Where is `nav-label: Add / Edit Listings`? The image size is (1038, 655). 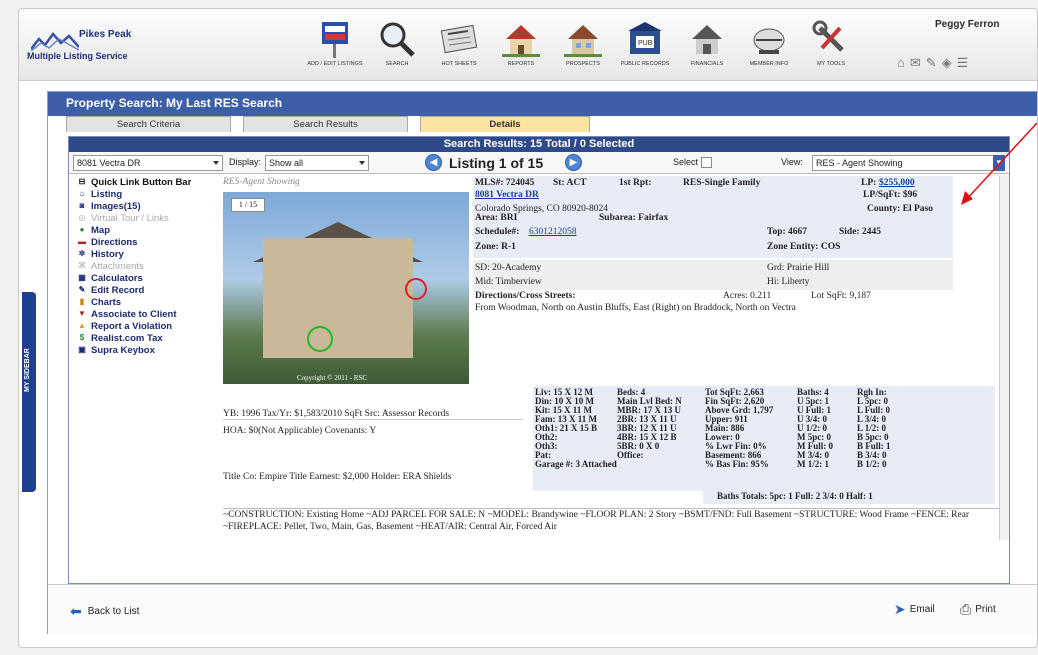
nav-label: Add / Edit Listings is located at coordinates (335, 64).